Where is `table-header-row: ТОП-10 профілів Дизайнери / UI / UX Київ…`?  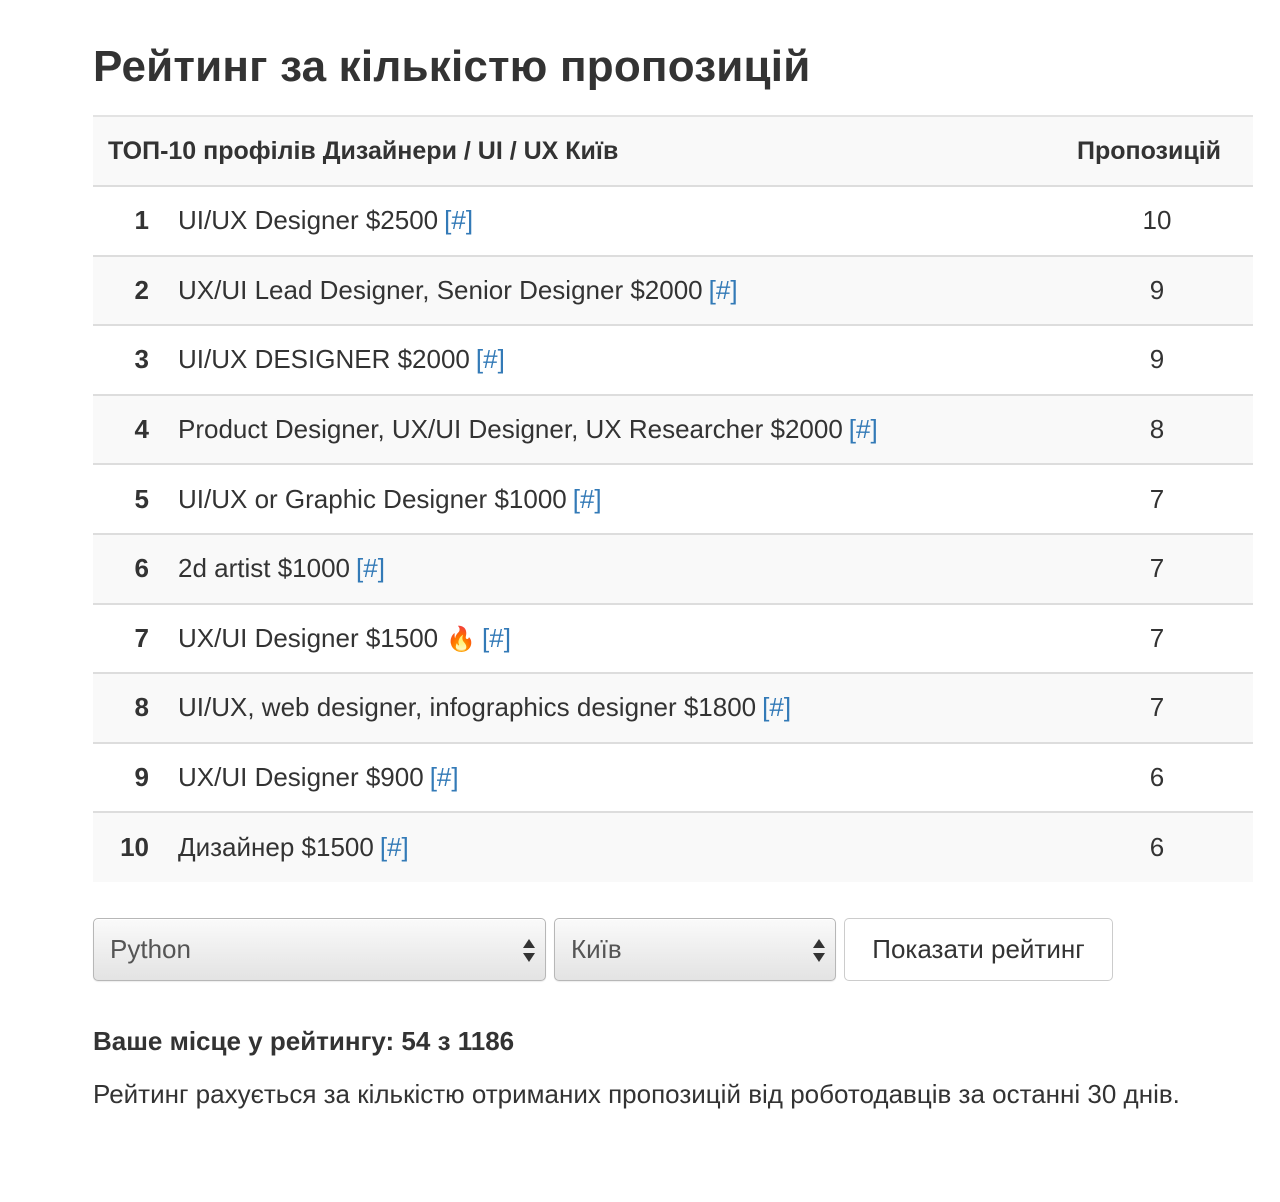
table-header-row: ТОП-10 профілів Дизайнери / UI / UX Київ… is located at coordinates (673, 151).